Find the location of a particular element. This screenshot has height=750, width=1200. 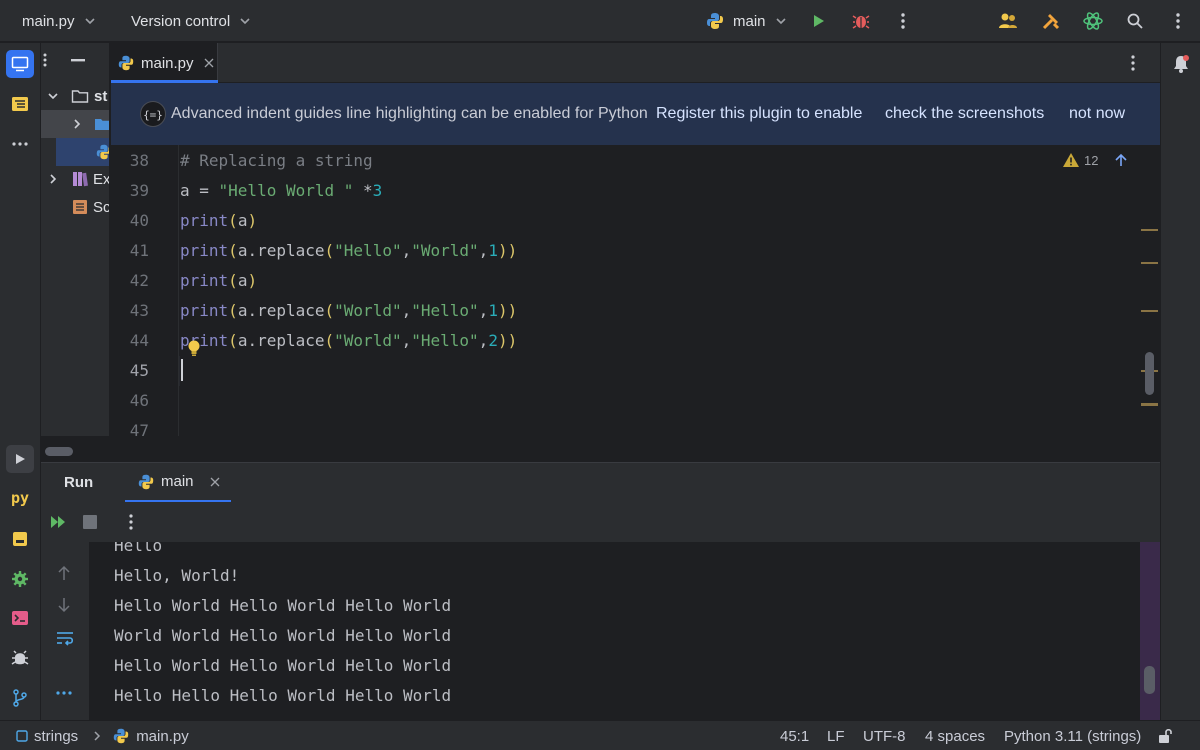

console-line: Hello World Hello World Hello World is located at coordinates (283, 665).